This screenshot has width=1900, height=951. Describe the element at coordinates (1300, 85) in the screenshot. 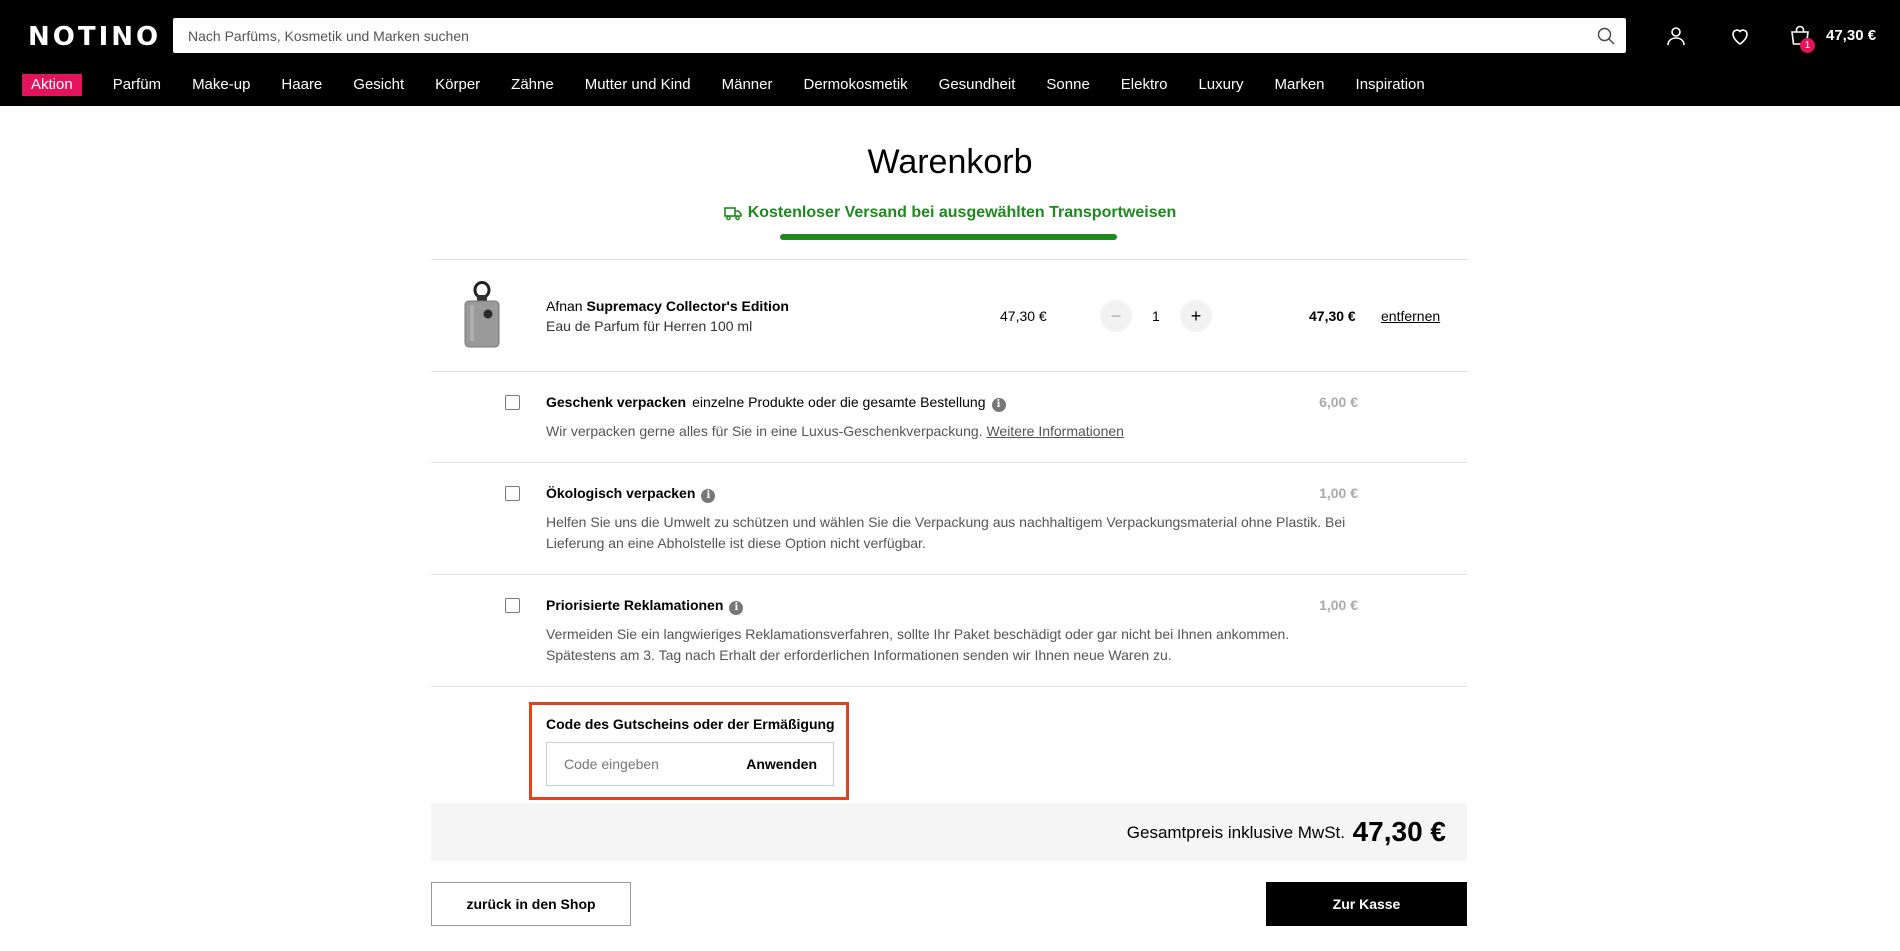

I see `nav-item-marken: Marken` at that location.